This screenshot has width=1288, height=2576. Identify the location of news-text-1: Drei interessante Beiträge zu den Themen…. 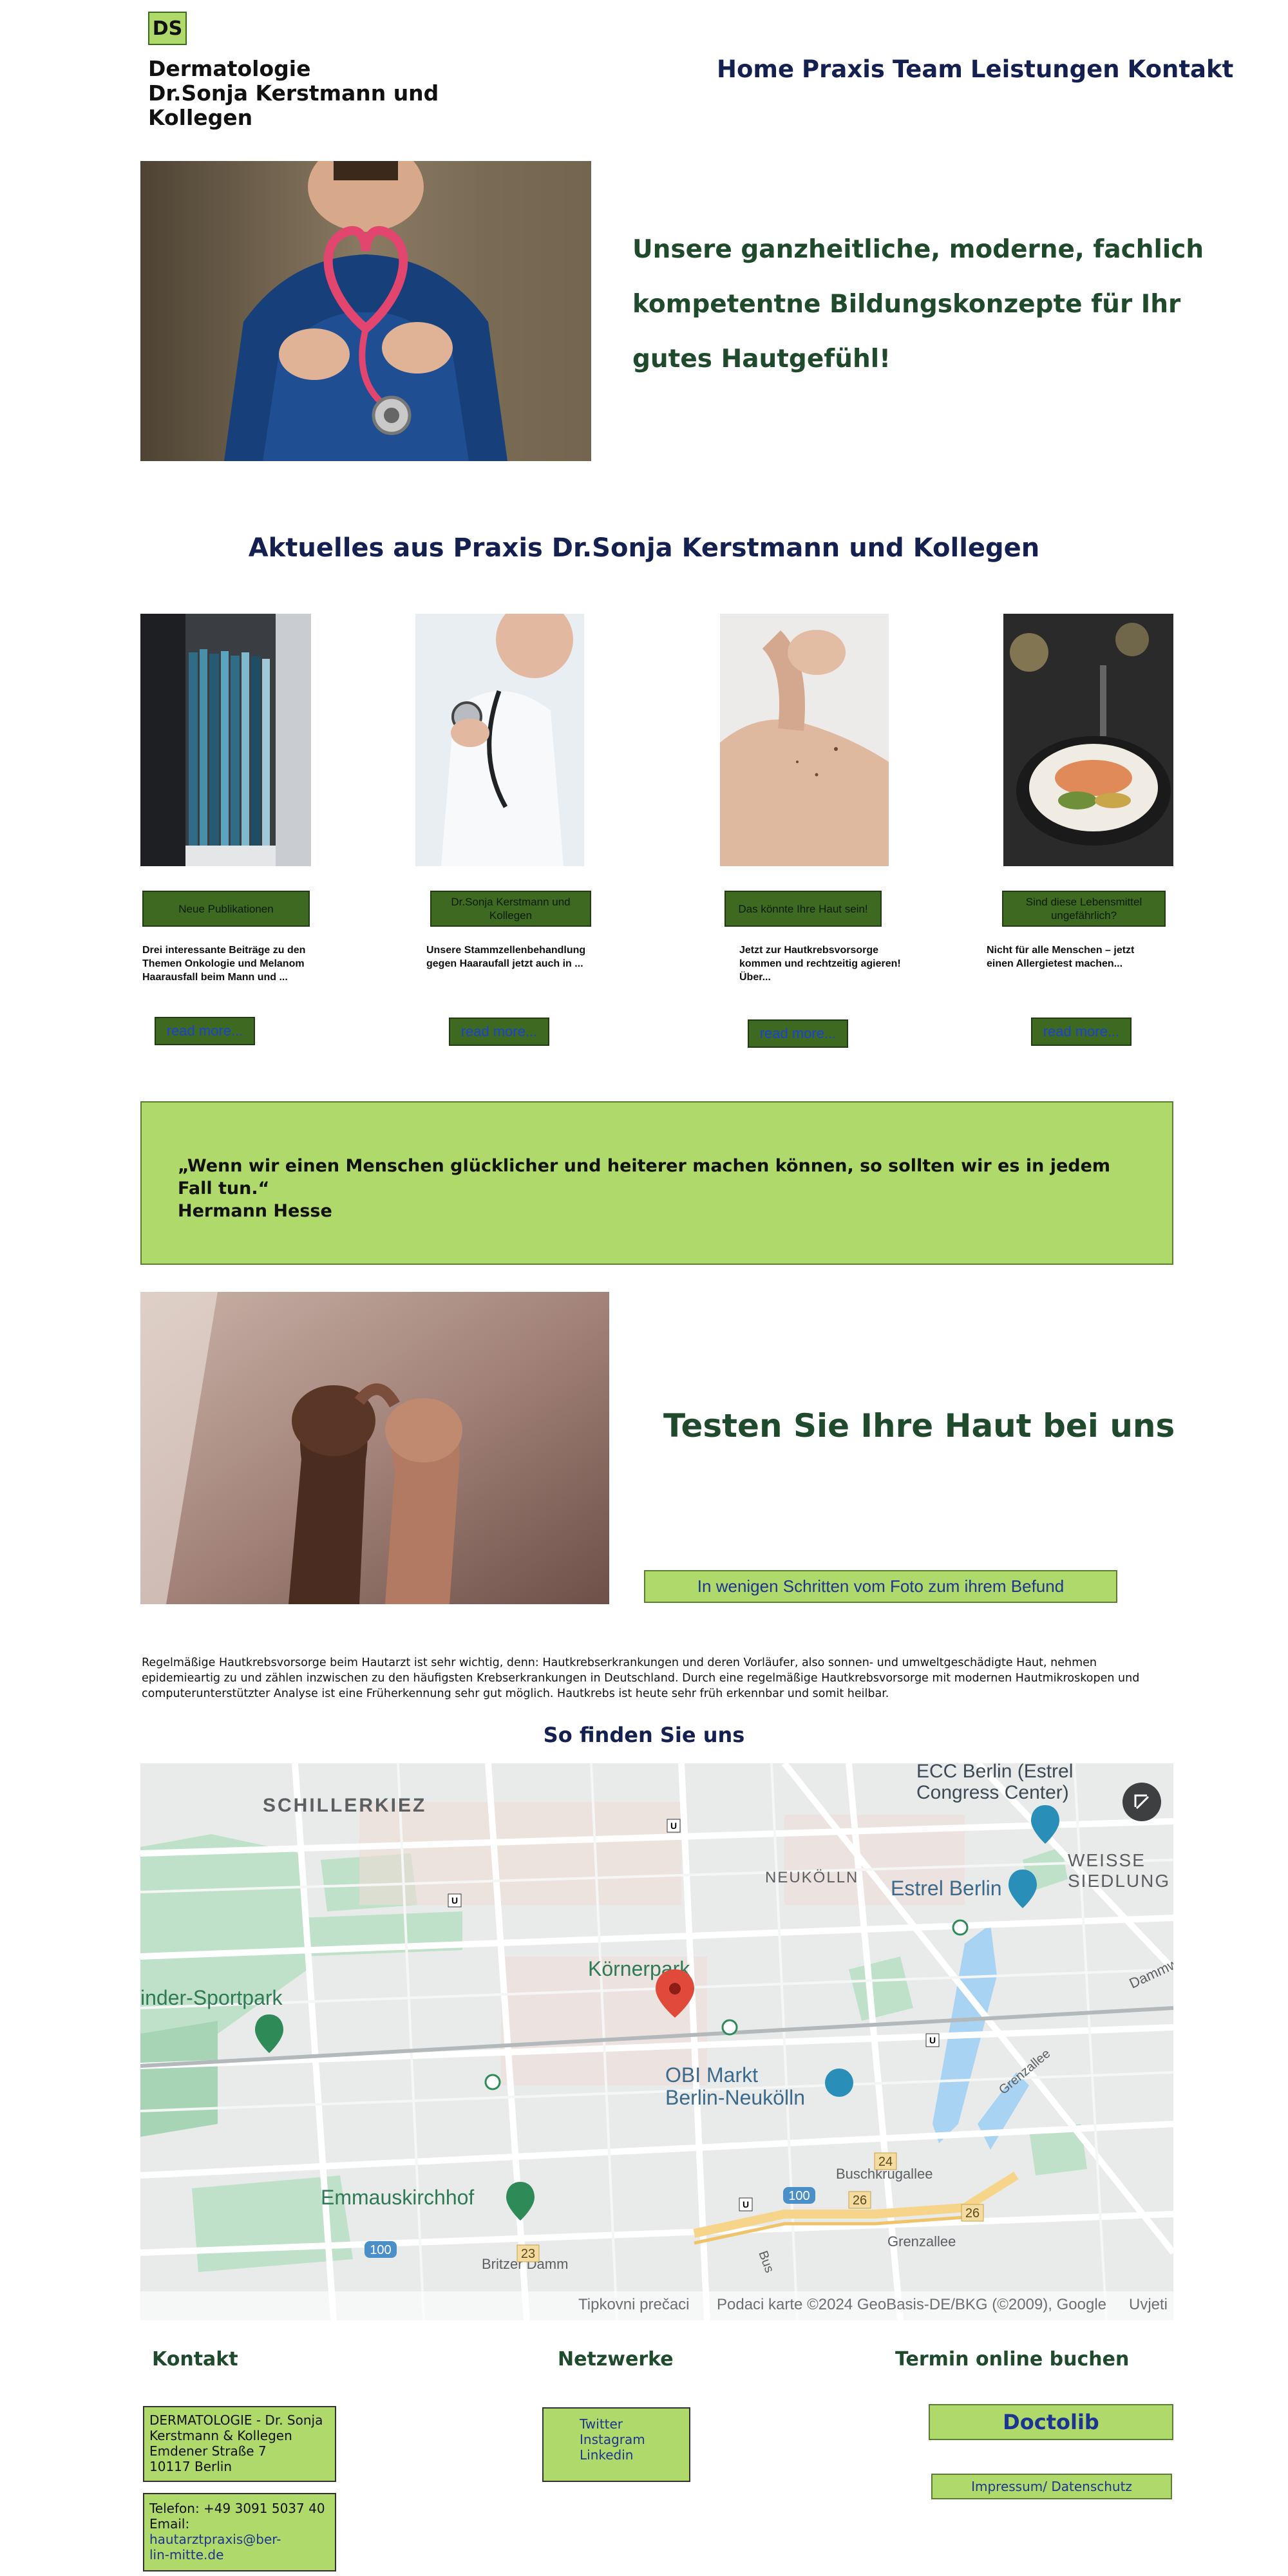
(224, 964).